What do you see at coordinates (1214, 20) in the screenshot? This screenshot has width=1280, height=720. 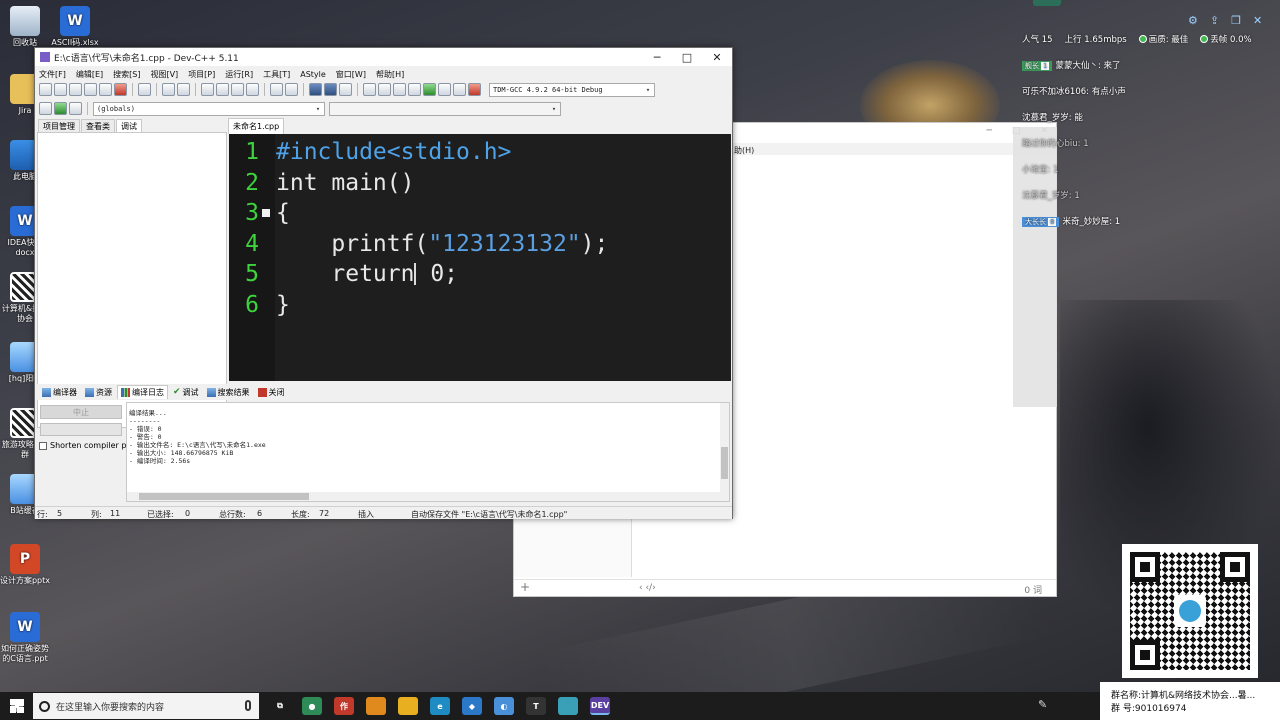 I see `export-icon: ⇪` at bounding box center [1214, 20].